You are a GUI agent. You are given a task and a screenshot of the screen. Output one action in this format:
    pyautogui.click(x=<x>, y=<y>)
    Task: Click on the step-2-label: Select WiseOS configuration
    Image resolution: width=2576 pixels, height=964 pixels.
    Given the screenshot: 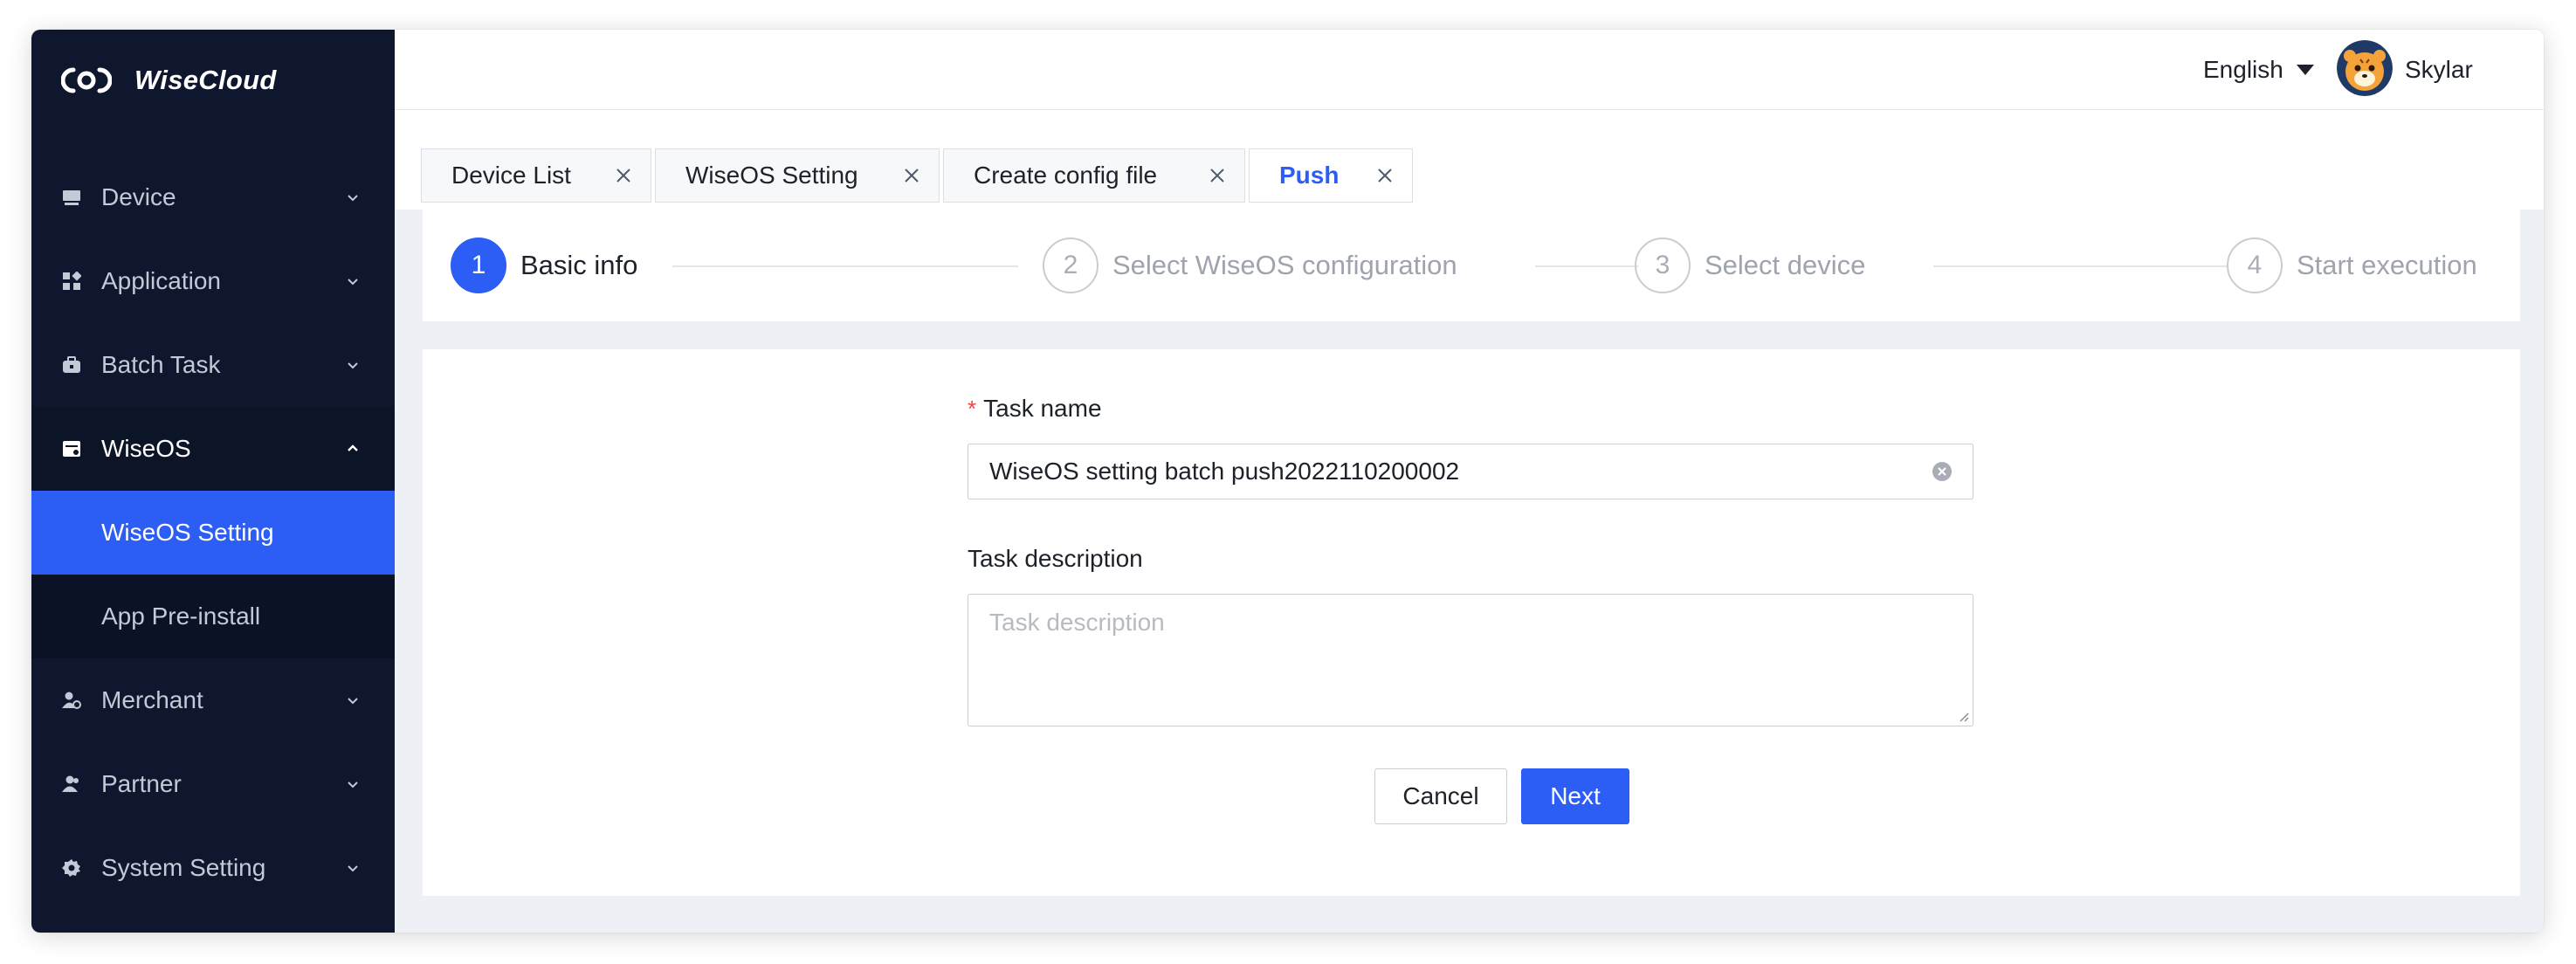 What is the action you would take?
    pyautogui.click(x=1284, y=265)
    